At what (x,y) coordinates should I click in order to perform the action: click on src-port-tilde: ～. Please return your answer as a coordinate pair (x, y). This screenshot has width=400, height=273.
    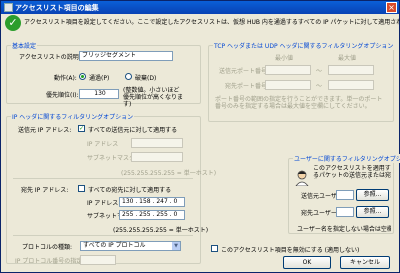
    Looking at the image, I should click on (319, 71).